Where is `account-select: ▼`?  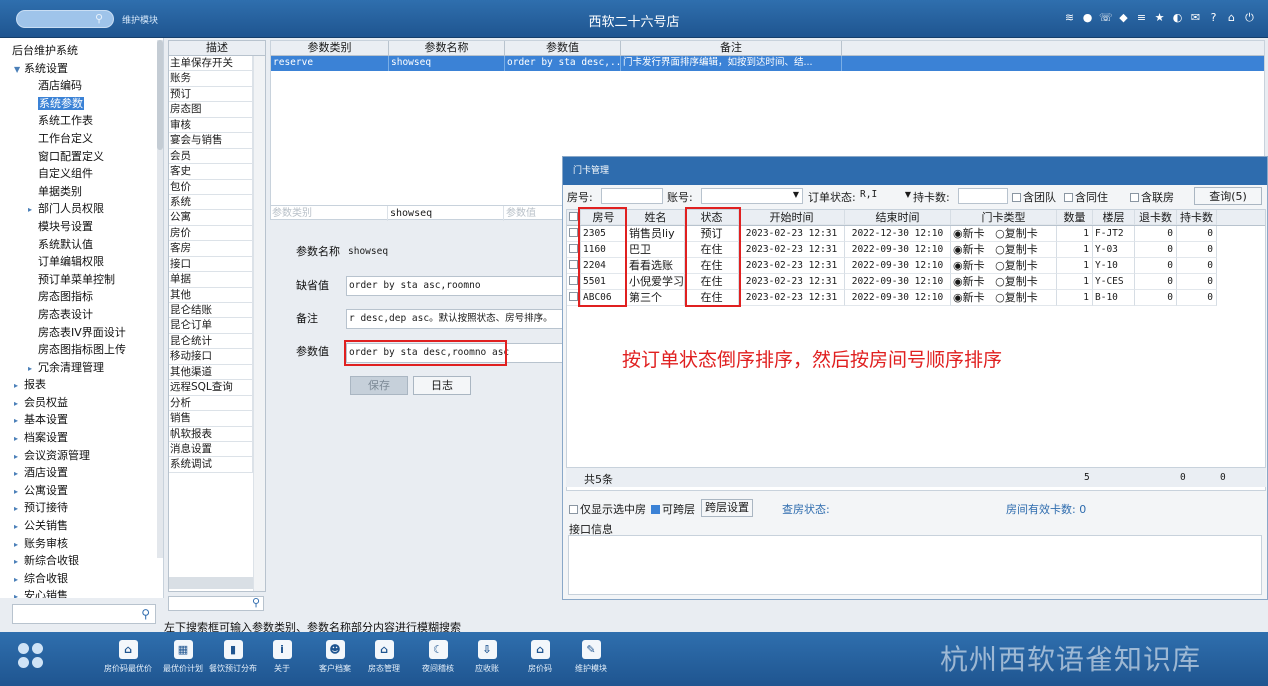 account-select: ▼ is located at coordinates (752, 196).